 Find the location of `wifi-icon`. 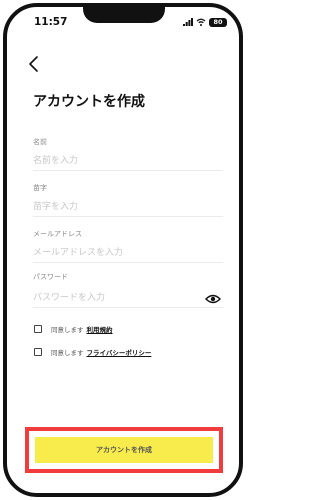

wifi-icon is located at coordinates (201, 22).